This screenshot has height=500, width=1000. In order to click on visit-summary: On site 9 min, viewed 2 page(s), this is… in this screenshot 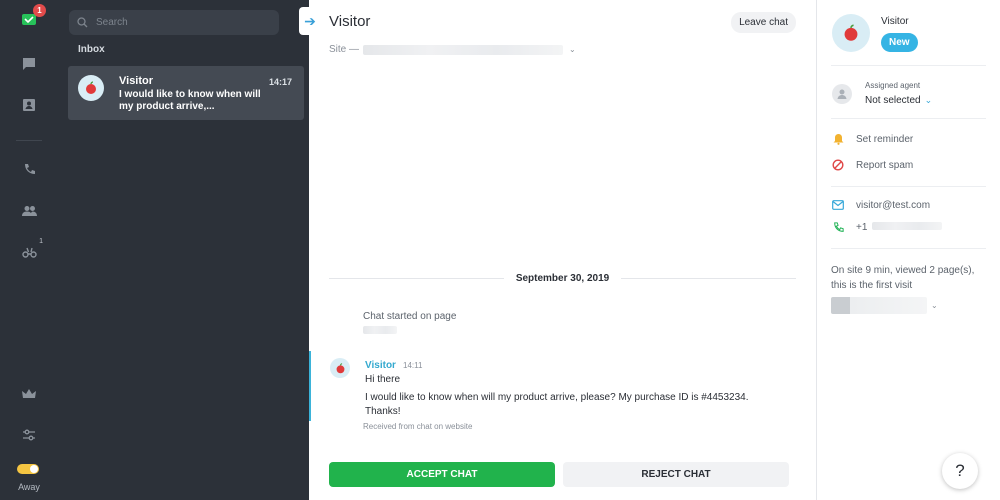, I will do `click(903, 278)`.